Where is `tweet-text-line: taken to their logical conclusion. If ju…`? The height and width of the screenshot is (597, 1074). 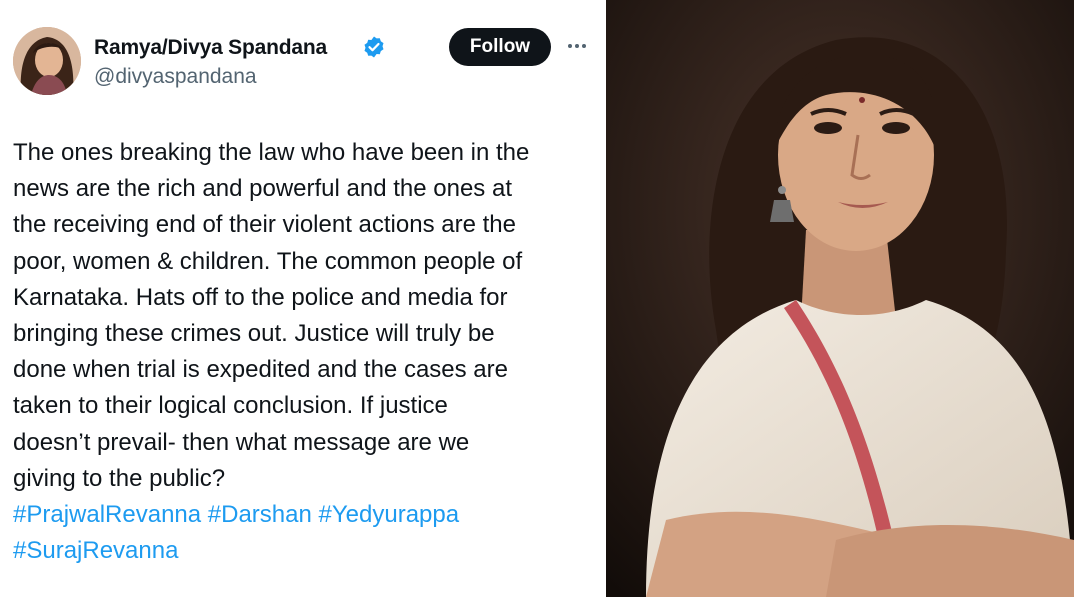
tweet-text-line: taken to their logical conclusion. If ju… is located at coordinates (230, 406).